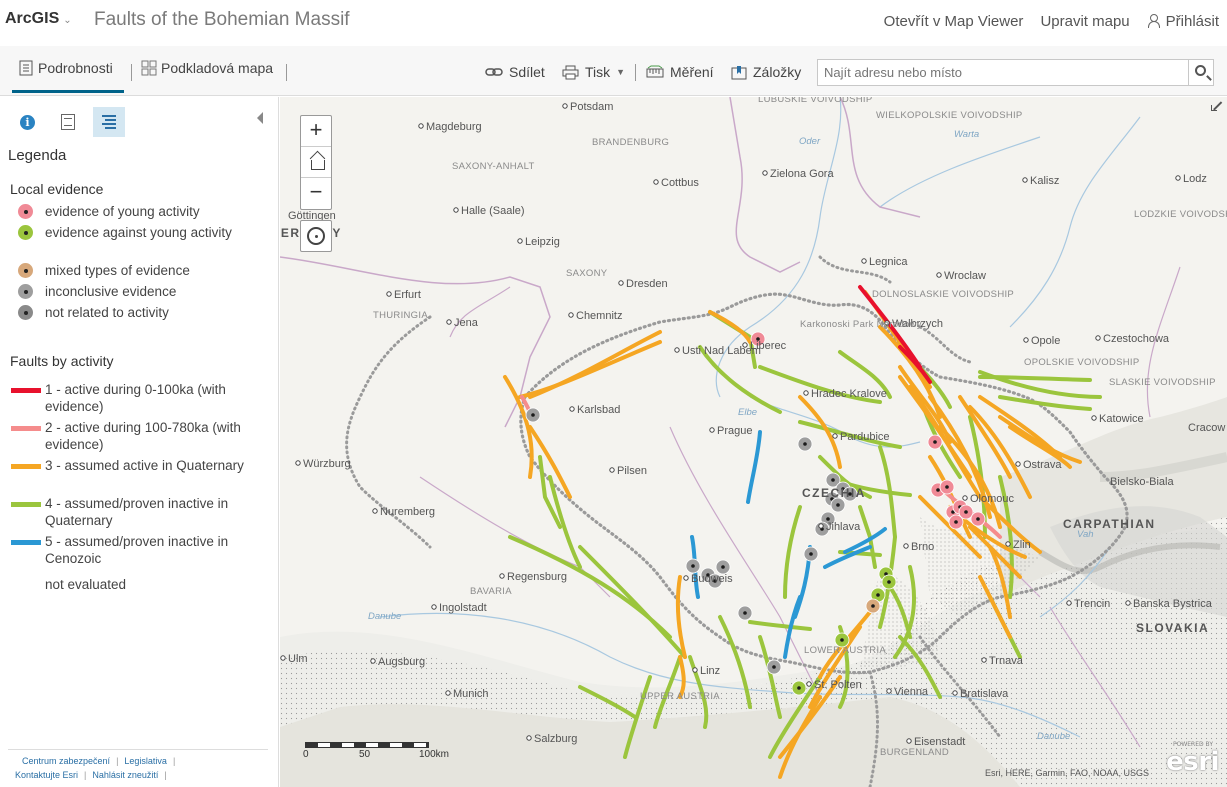 The width and height of the screenshot is (1227, 787). What do you see at coordinates (1192, 21) in the screenshot?
I see `sign-in-label: Přihlásit` at bounding box center [1192, 21].